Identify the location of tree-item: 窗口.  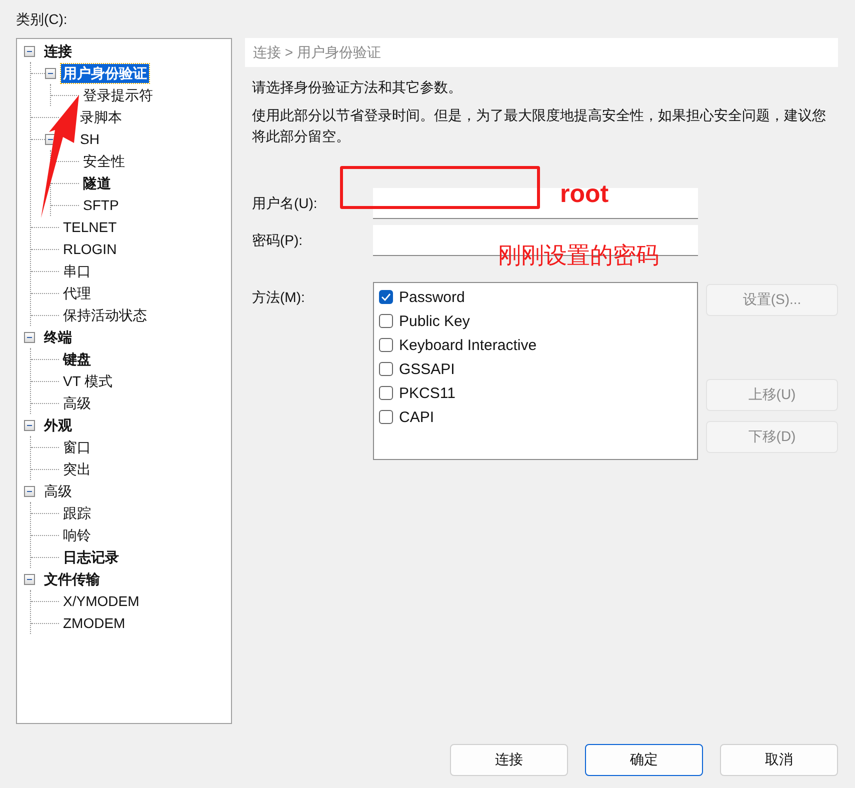
(77, 447).